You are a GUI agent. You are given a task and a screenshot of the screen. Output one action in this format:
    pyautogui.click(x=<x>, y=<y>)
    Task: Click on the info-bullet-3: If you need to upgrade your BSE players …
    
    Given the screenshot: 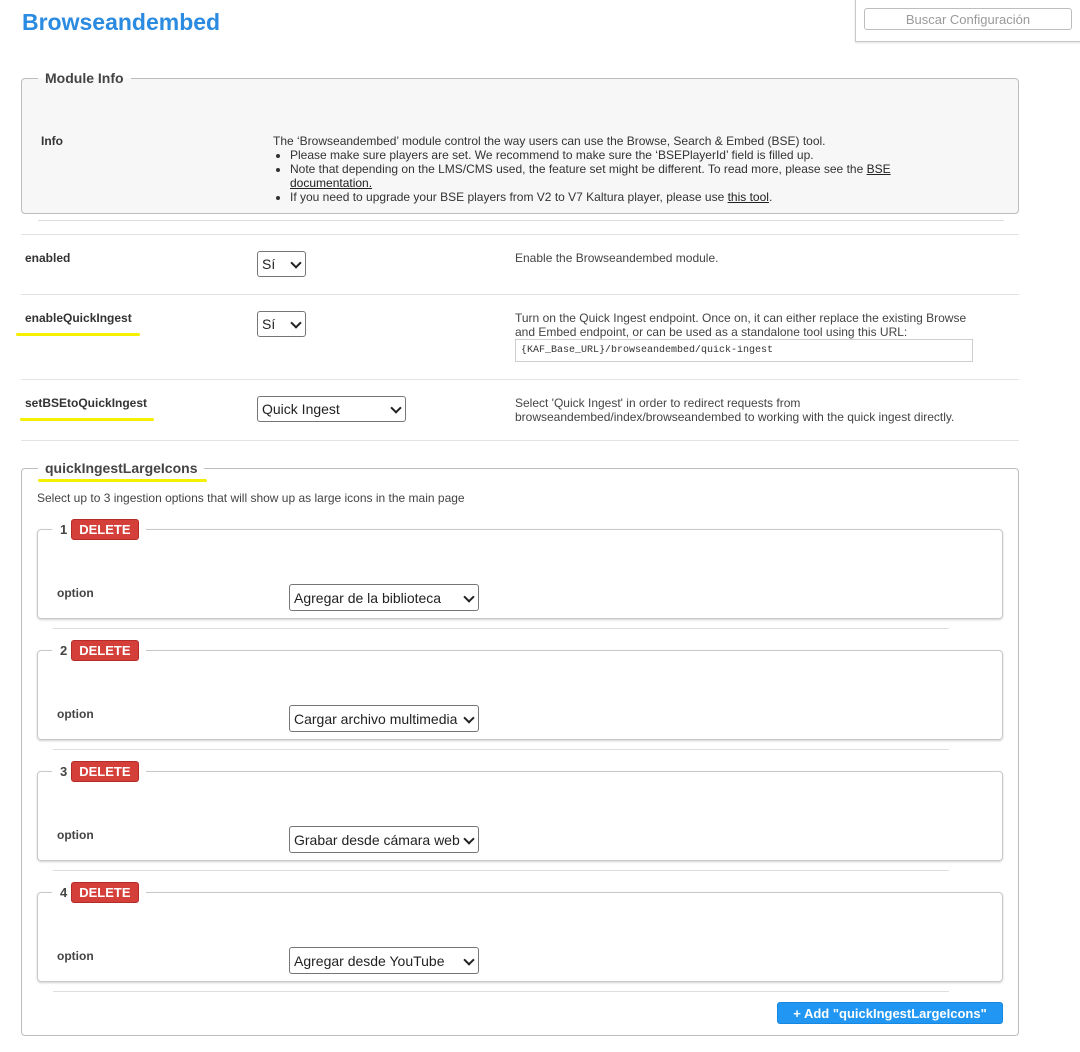 What is the action you would take?
    pyautogui.click(x=601, y=197)
    